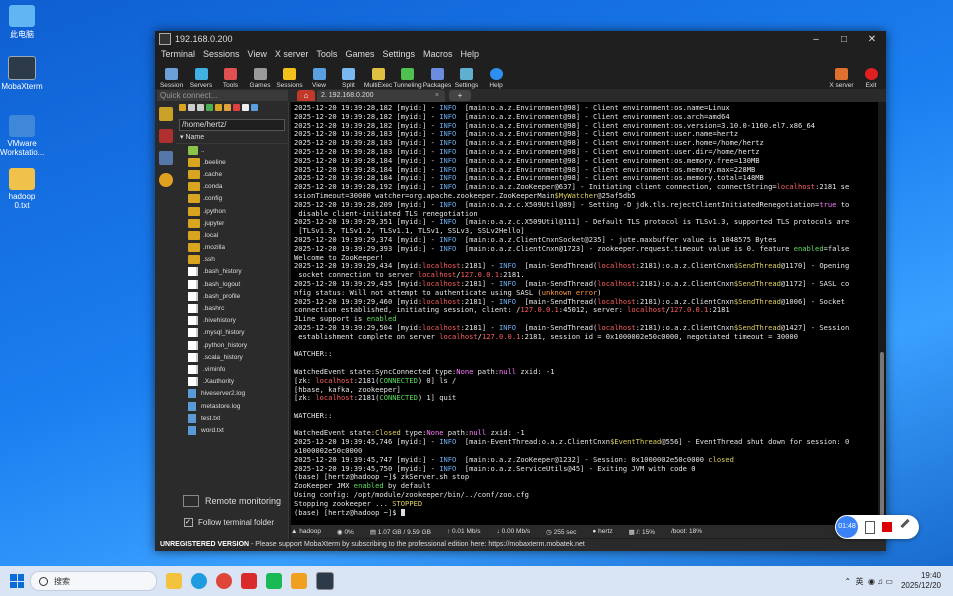 The height and width of the screenshot is (596, 953). I want to click on remote-monitoring-button: Remote monitoring, so click(232, 501).